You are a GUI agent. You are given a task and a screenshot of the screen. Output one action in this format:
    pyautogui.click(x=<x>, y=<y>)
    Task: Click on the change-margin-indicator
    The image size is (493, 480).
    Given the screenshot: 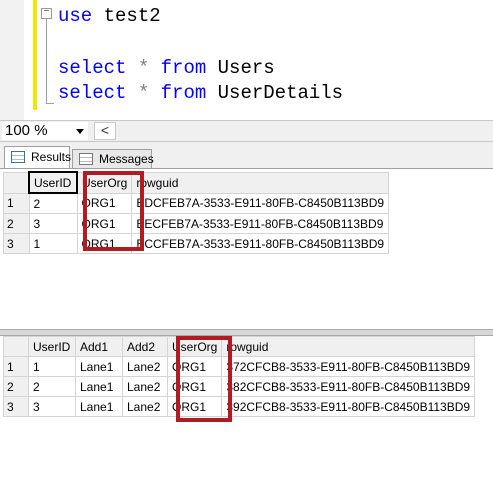 What is the action you would take?
    pyautogui.click(x=35, y=55)
    